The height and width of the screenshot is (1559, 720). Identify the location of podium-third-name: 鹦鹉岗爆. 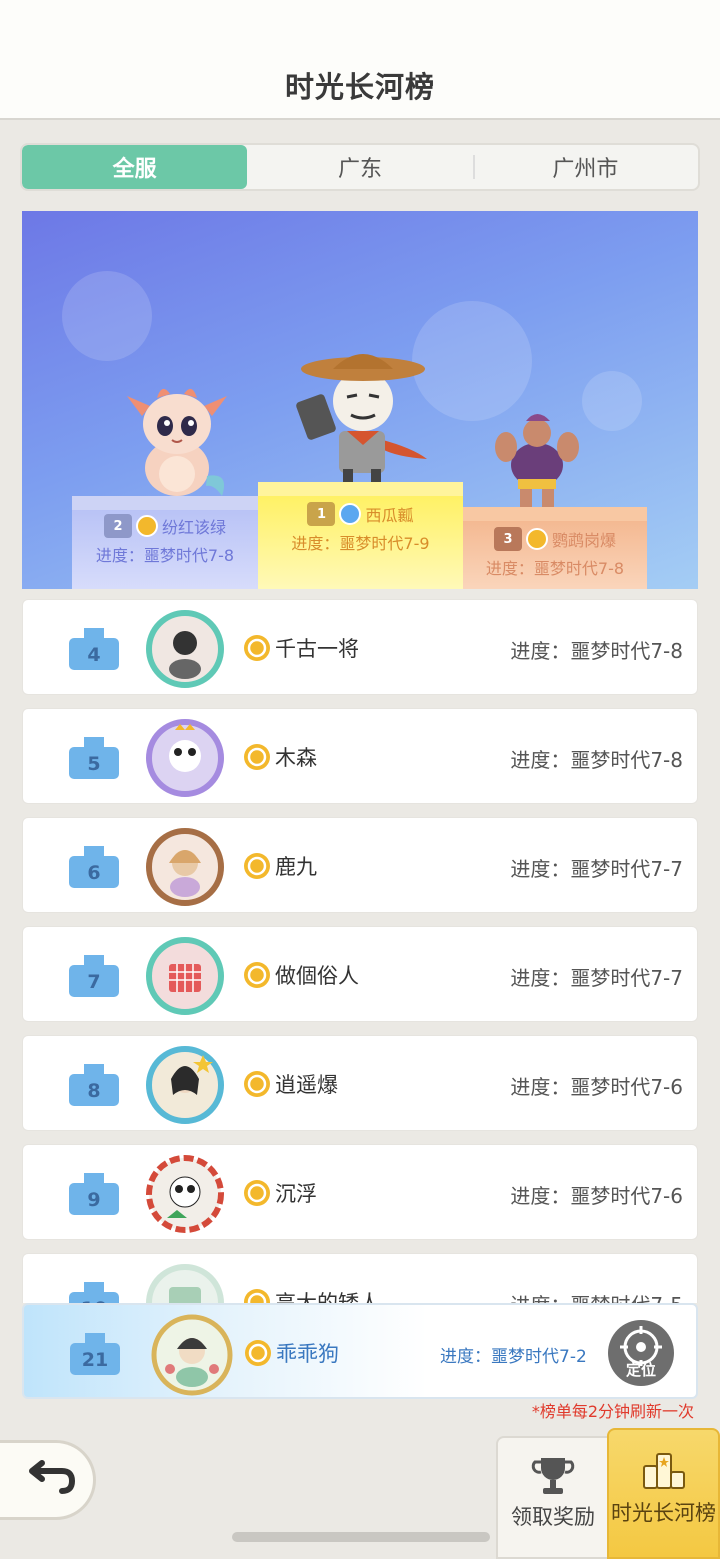
(583, 540).